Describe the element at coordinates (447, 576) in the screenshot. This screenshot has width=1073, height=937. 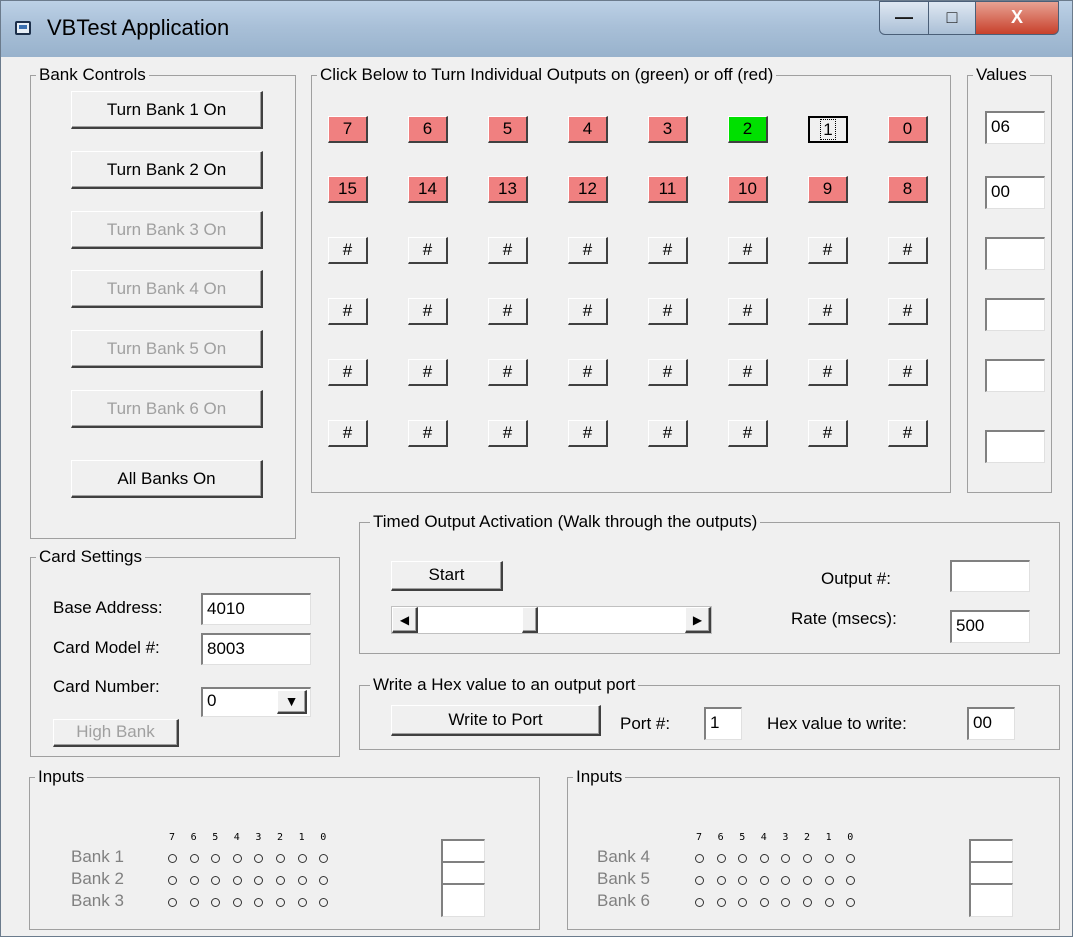
I see `start-button: Start` at that location.